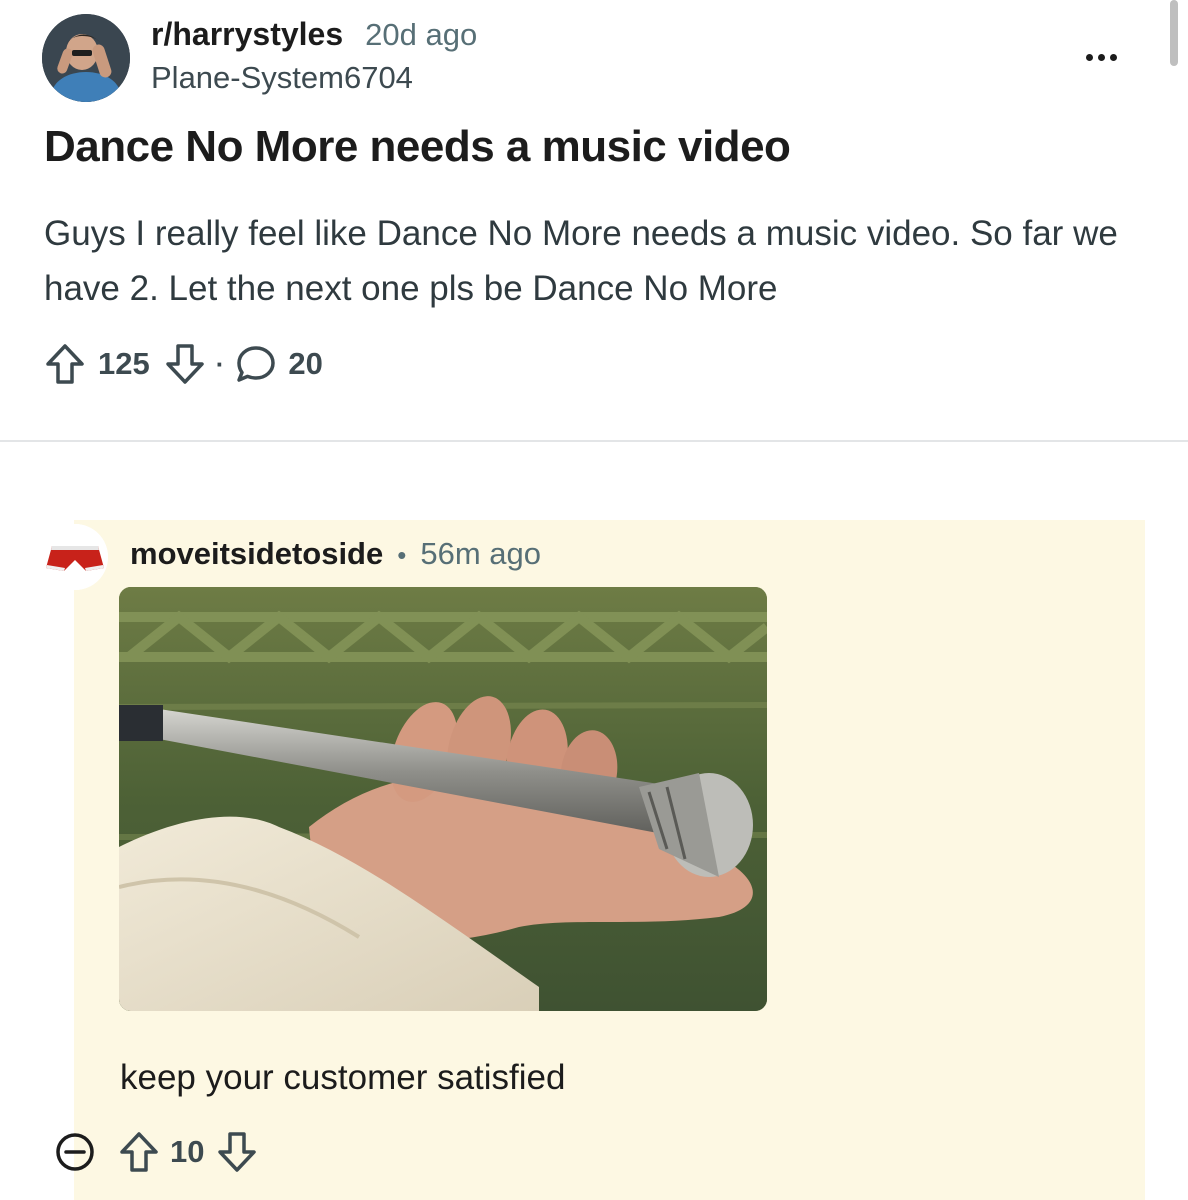 Image resolution: width=1188 pixels, height=1200 pixels. I want to click on upvote-button, so click(65, 364).